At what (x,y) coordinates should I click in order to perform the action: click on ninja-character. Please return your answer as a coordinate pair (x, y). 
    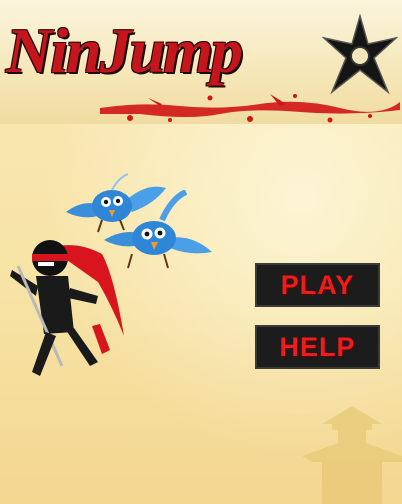
    Looking at the image, I should click on (67, 308).